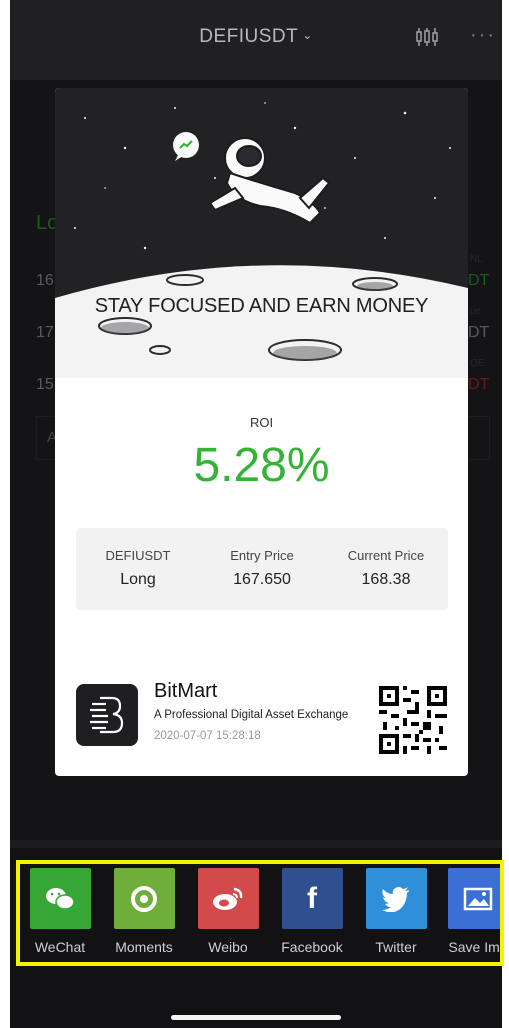  I want to click on save-image-icon, so click(474, 898).